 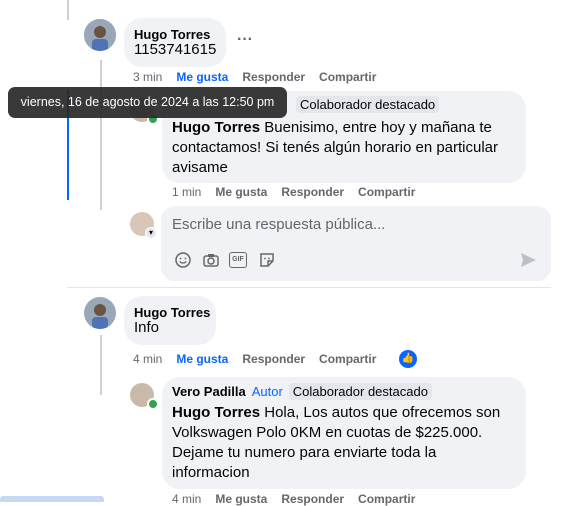 I want to click on chevron-down-icon: ▾, so click(x=151, y=233).